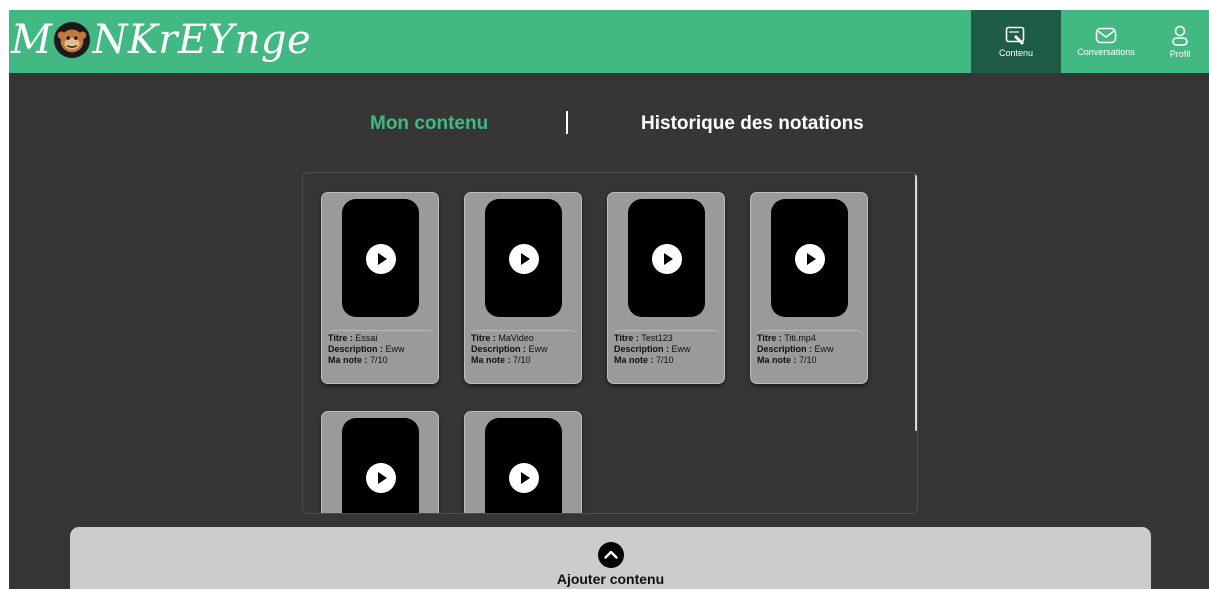  I want to click on add-content-label: Ajouter contenu, so click(610, 579).